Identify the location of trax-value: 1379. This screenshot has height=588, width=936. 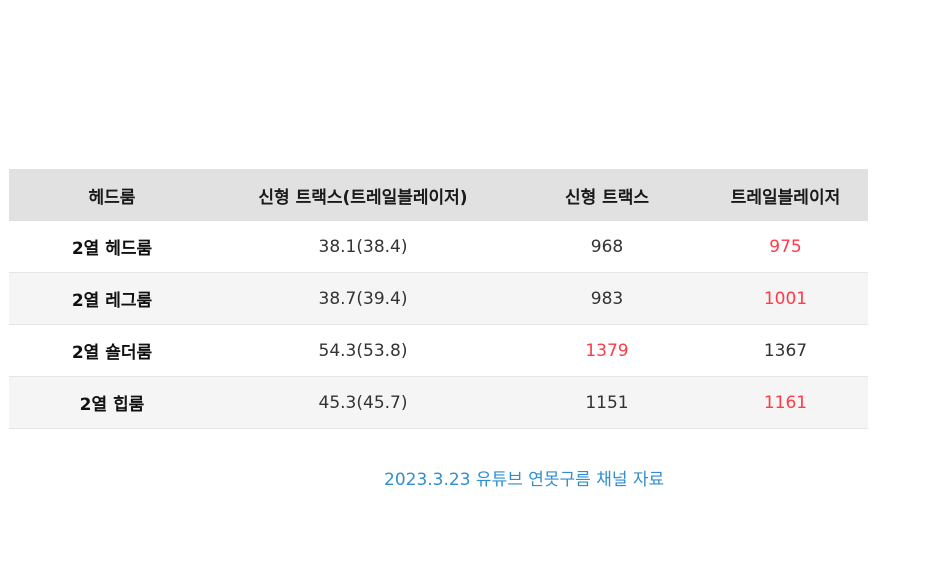
(607, 350).